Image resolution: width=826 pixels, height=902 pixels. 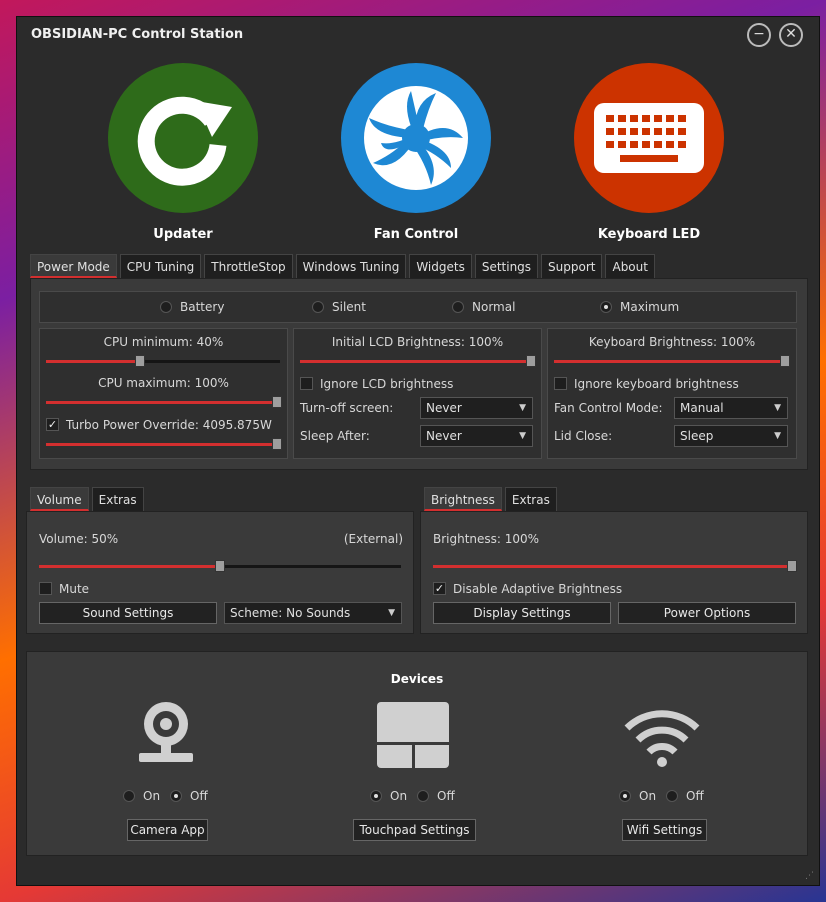 What do you see at coordinates (128, 613) in the screenshot?
I see `sound-settings-button: Sound Settings` at bounding box center [128, 613].